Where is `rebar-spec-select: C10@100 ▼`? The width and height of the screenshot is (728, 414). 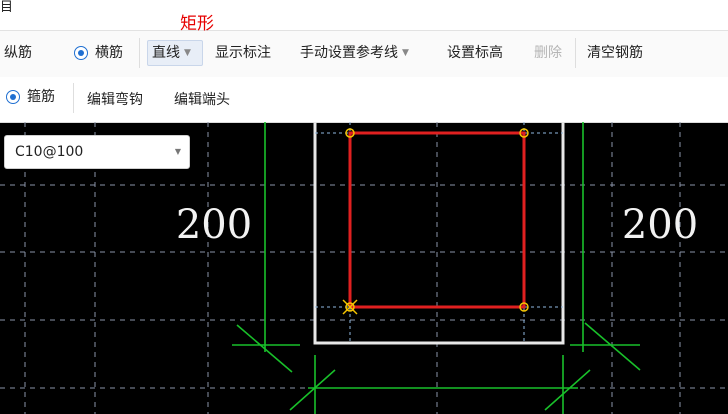
rebar-spec-select: C10@100 ▼ is located at coordinates (97, 152).